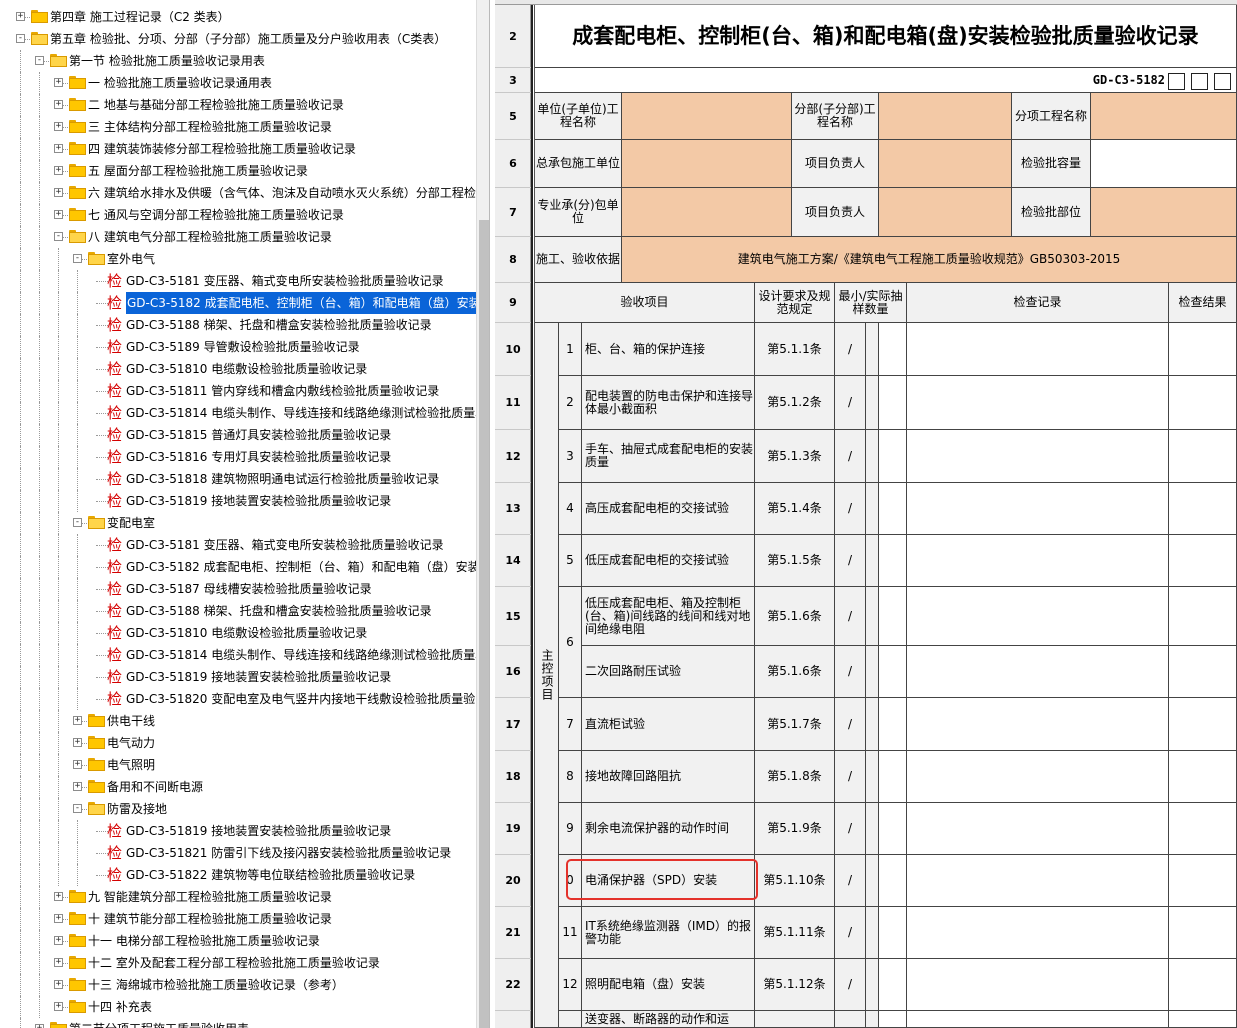  What do you see at coordinates (238, 809) in the screenshot?
I see `tree-item: - 防雷及接地` at bounding box center [238, 809].